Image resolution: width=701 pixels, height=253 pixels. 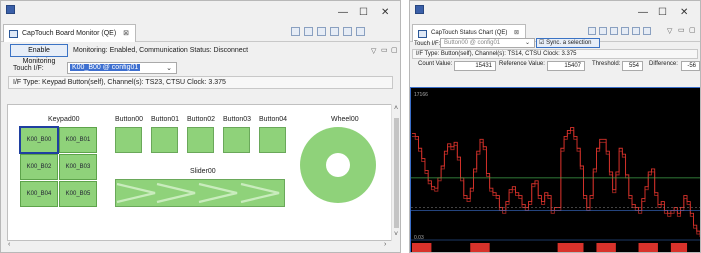 I want to click on button02-pad, so click(x=200, y=140).